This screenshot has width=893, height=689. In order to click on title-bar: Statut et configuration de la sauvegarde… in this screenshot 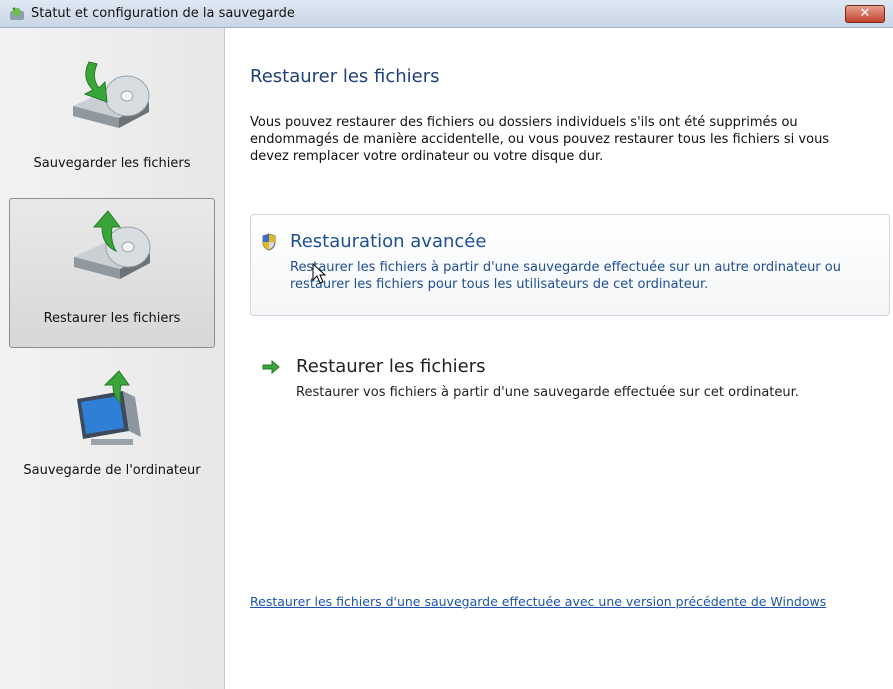, I will do `click(446, 14)`.